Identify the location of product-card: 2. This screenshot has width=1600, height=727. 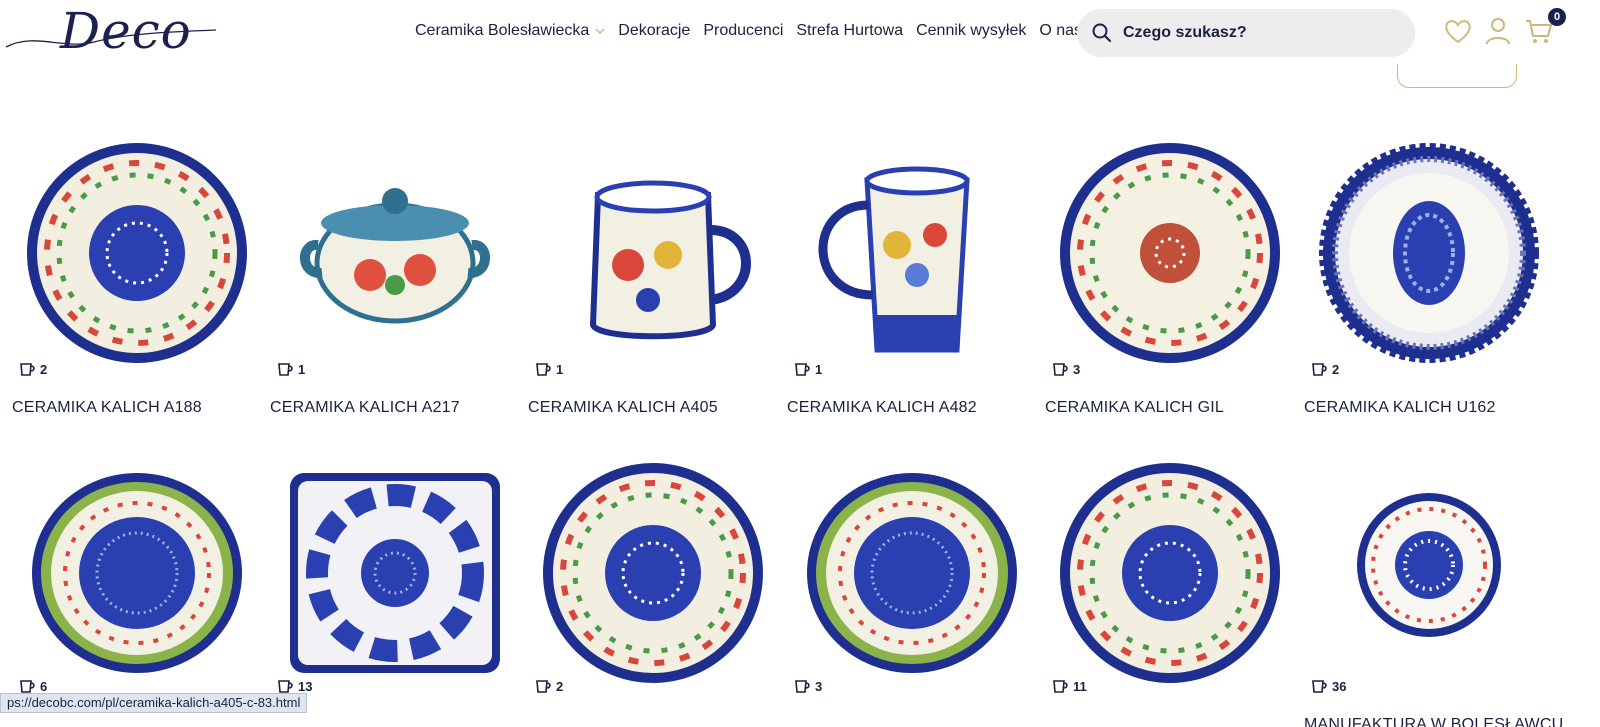
(653, 591).